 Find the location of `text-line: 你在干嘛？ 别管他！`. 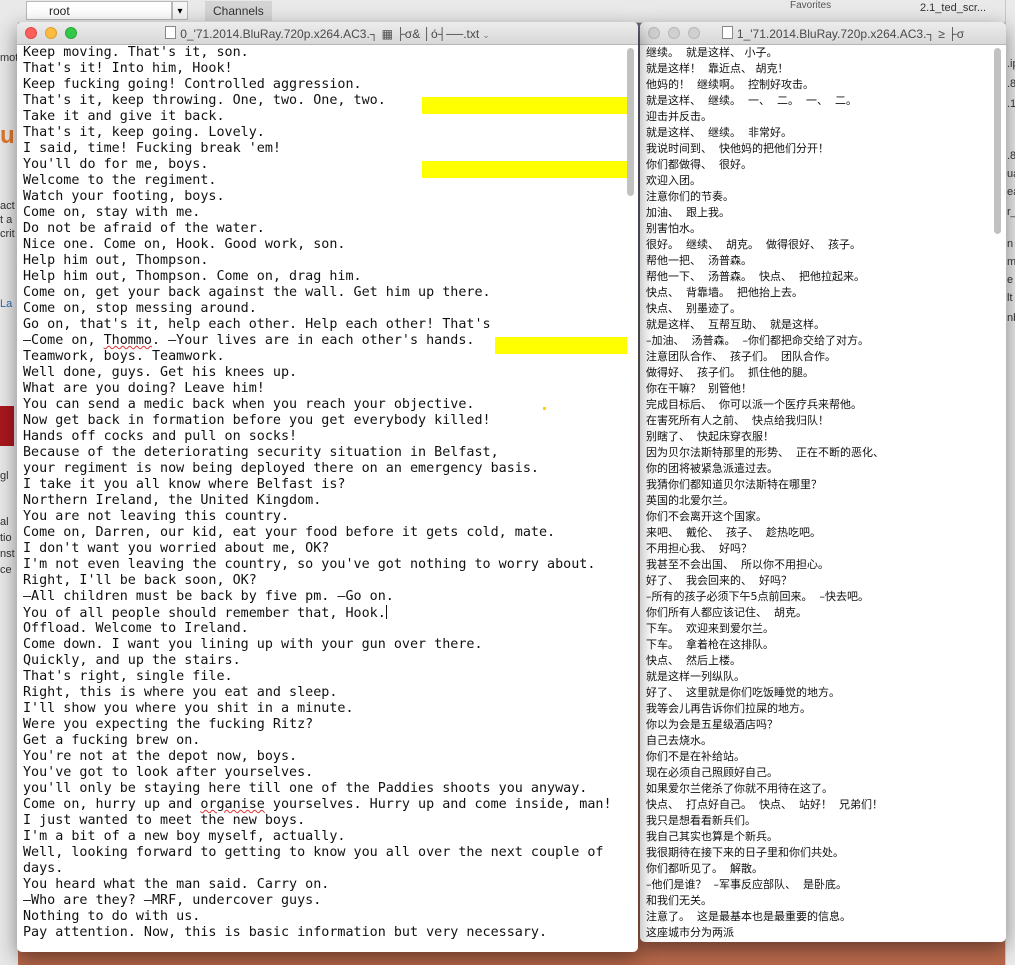

text-line: 你在干嘛？ 别管他！ is located at coordinates (699, 388).